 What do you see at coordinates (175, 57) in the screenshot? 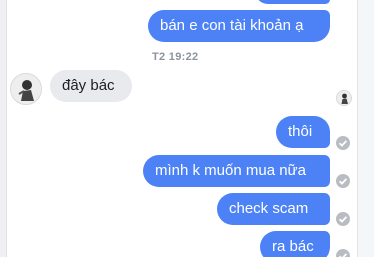
I see `message-timestamp: T2 19:22` at bounding box center [175, 57].